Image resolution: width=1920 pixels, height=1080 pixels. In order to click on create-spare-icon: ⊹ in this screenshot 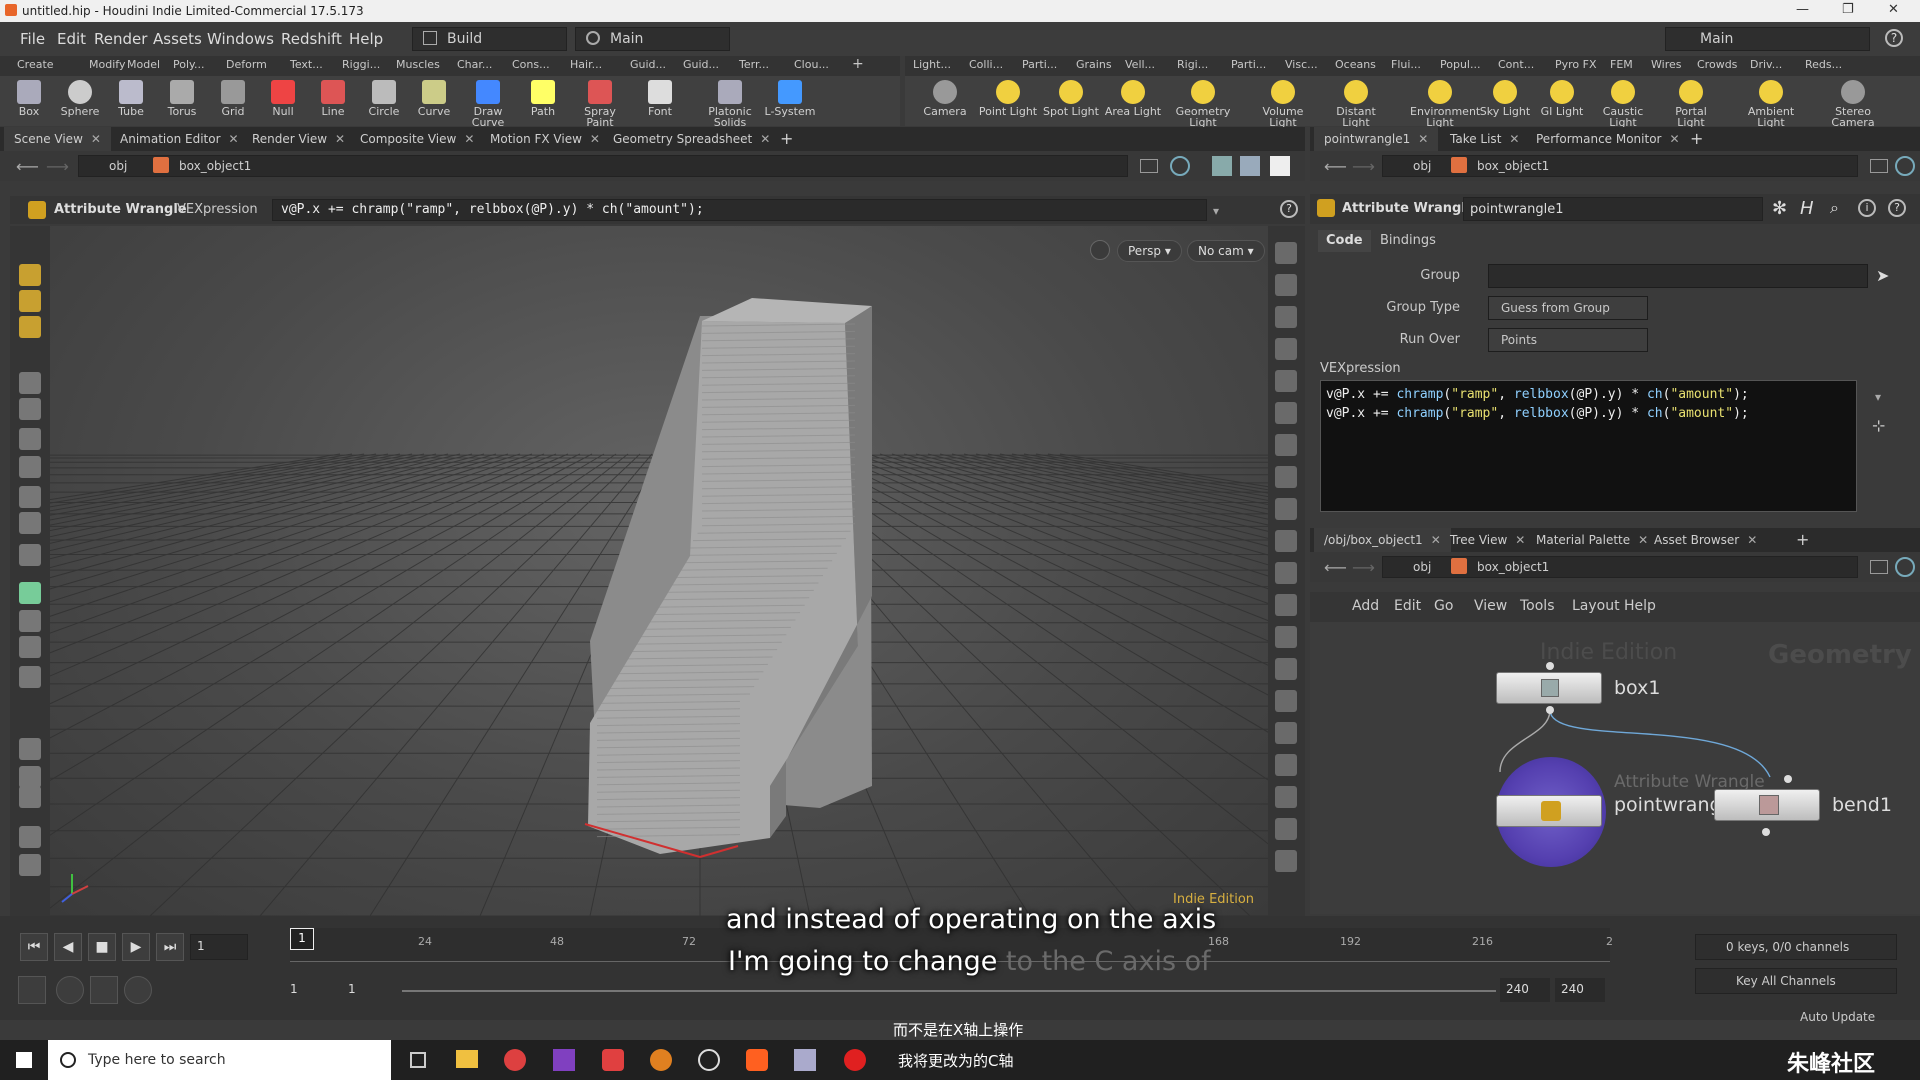, I will do `click(1878, 425)`.